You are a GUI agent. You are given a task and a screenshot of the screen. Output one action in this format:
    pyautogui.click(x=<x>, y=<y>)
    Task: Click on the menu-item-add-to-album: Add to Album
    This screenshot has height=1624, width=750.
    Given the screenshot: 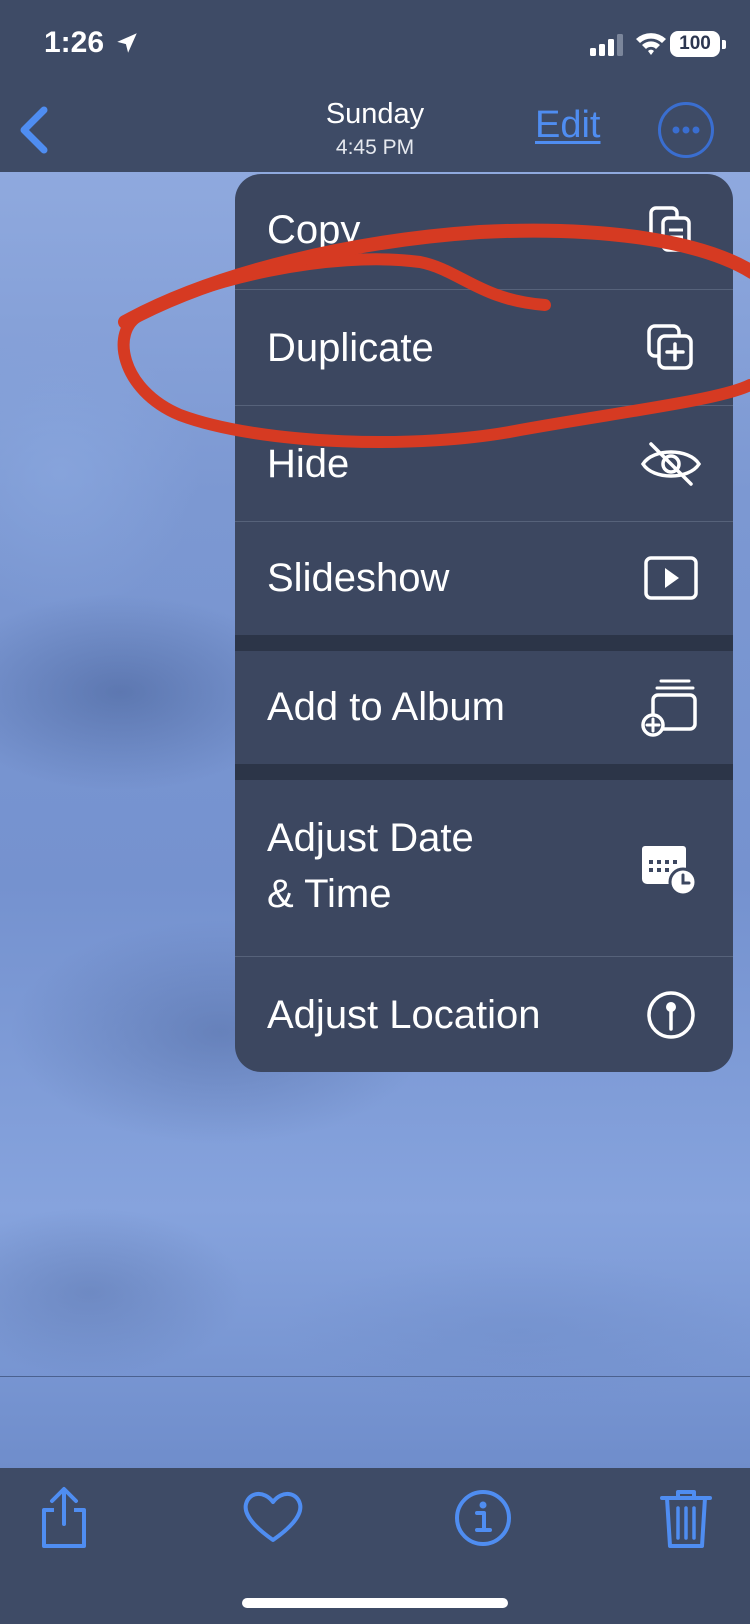 What is the action you would take?
    pyautogui.click(x=484, y=707)
    